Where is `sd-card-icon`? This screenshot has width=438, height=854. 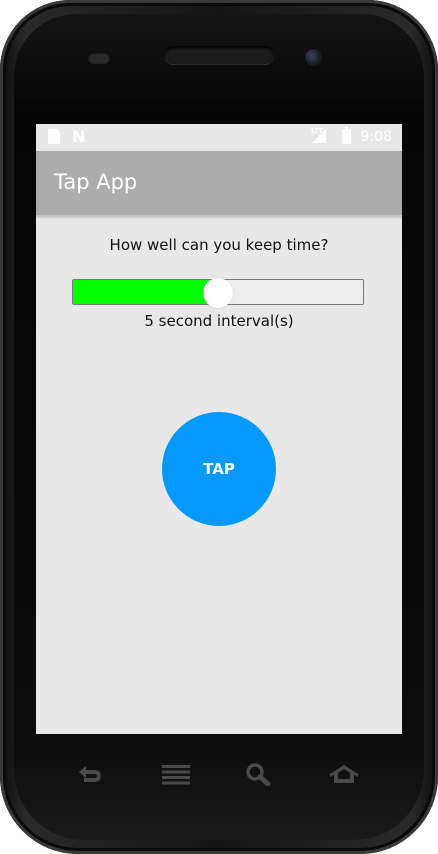
sd-card-icon is located at coordinates (54, 136).